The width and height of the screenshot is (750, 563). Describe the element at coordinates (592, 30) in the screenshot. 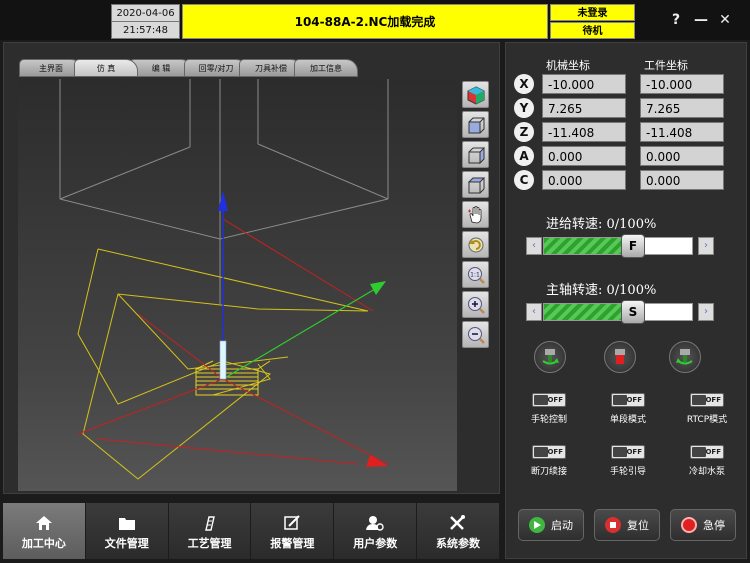

I see `machine-state: 待机` at that location.